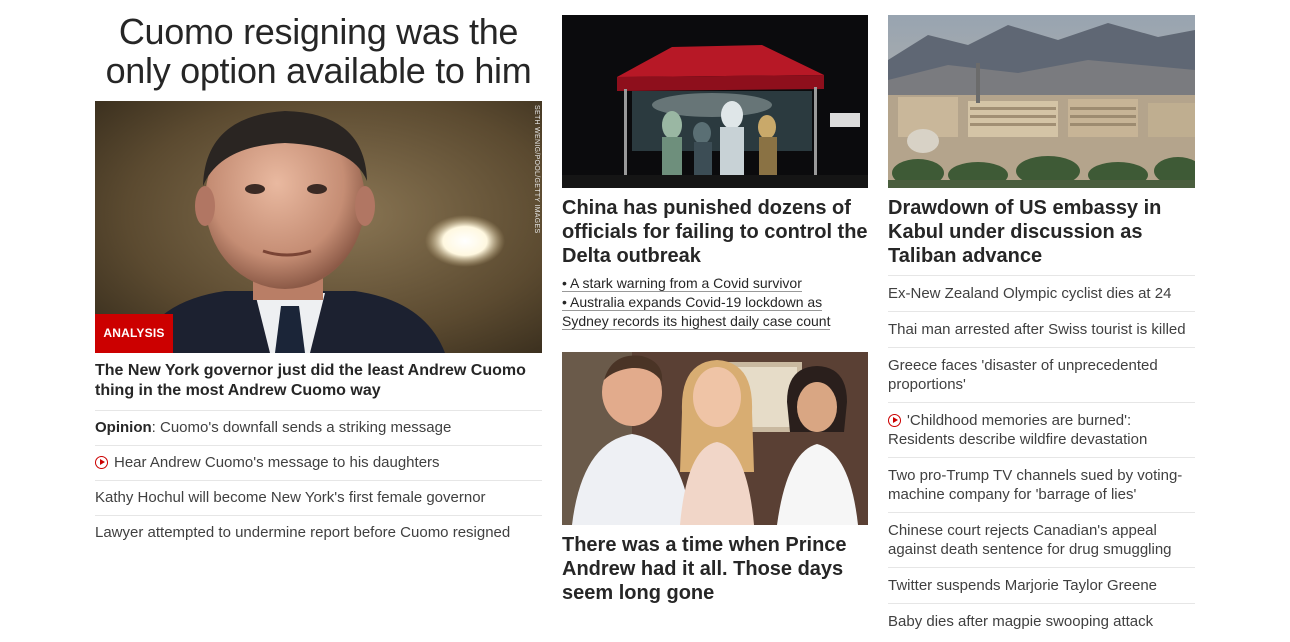  I want to click on kabul-embassy-image, so click(1041, 101).